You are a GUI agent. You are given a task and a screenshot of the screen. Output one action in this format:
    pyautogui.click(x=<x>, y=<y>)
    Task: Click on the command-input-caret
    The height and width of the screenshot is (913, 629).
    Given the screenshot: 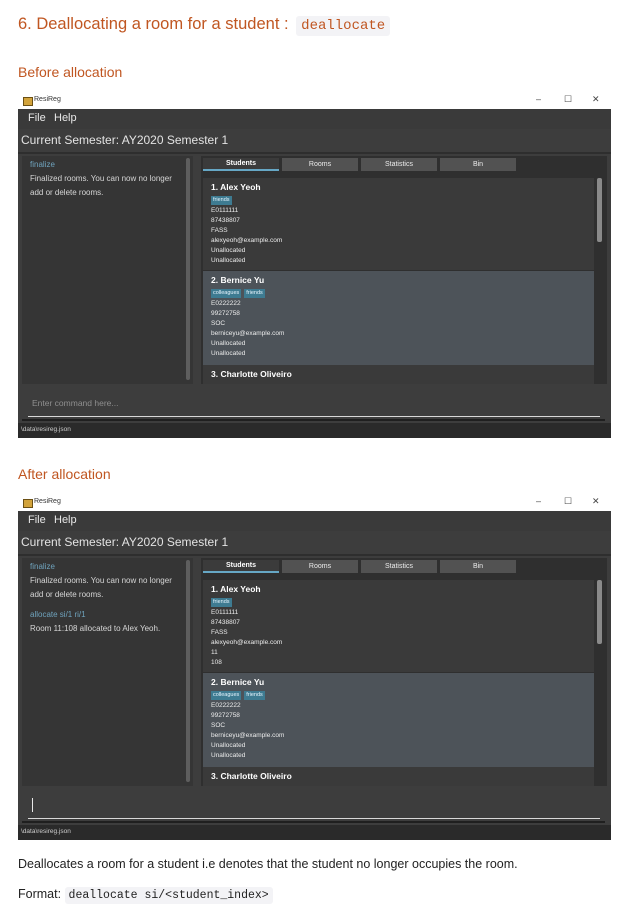 What is the action you would take?
    pyautogui.click(x=32, y=805)
    